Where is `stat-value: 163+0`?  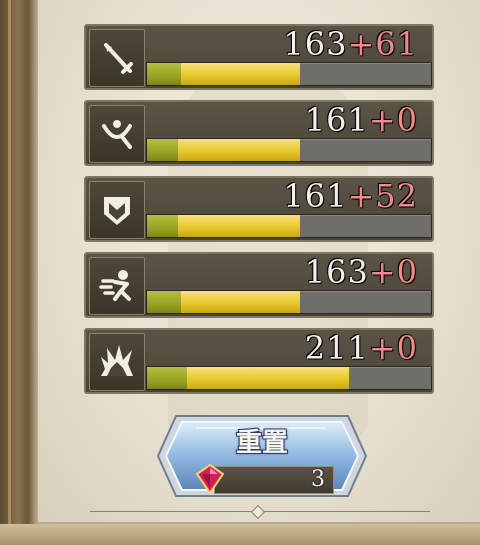 stat-value: 163+0 is located at coordinates (361, 272).